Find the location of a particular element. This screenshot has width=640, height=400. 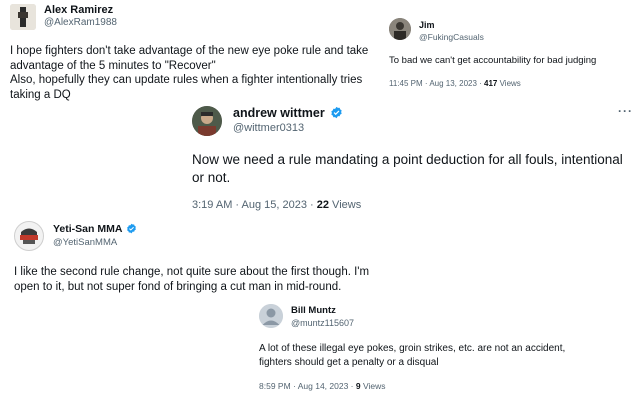

tweet-text-line: or not. is located at coordinates (211, 177).